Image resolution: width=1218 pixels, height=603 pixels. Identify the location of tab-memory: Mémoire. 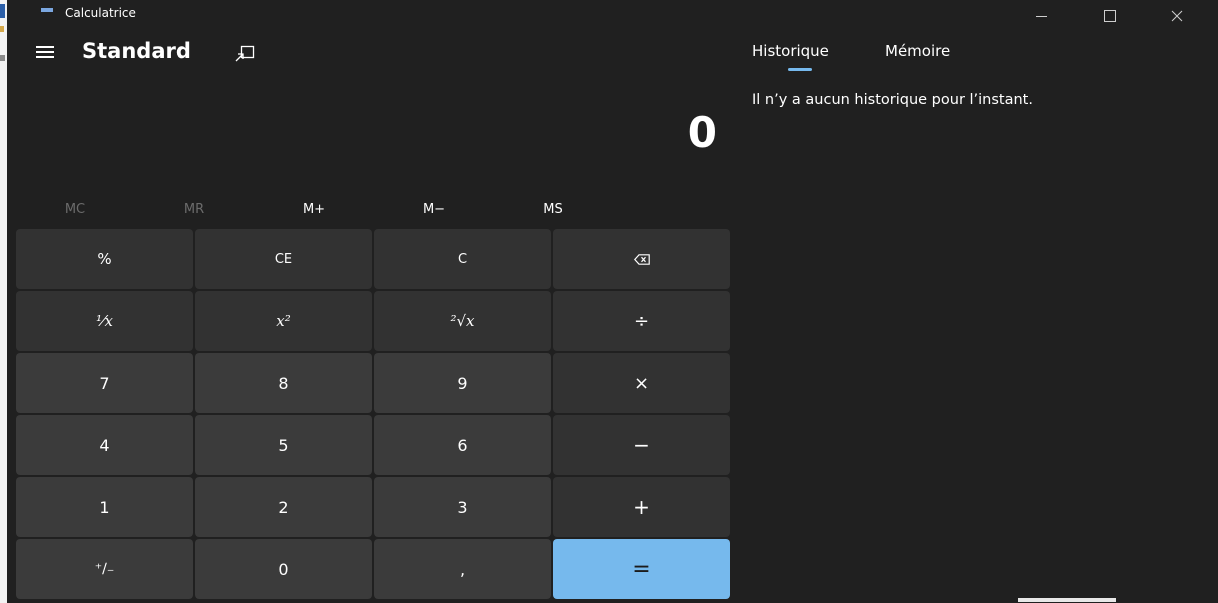
(917, 51).